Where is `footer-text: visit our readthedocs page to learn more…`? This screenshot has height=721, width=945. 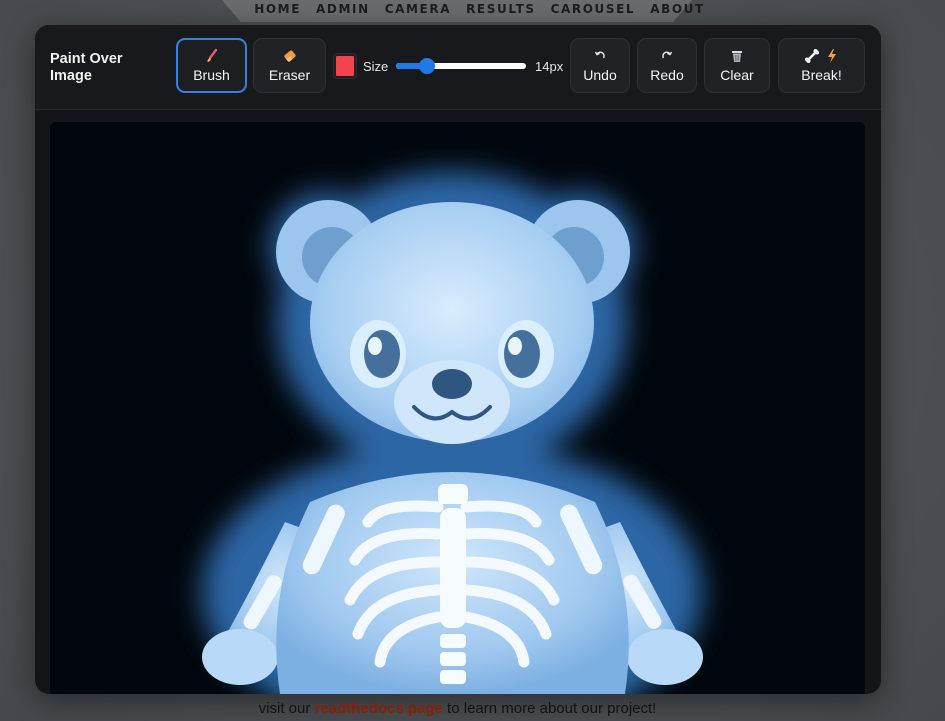 footer-text: visit our readthedocs page to learn more… is located at coordinates (457, 708).